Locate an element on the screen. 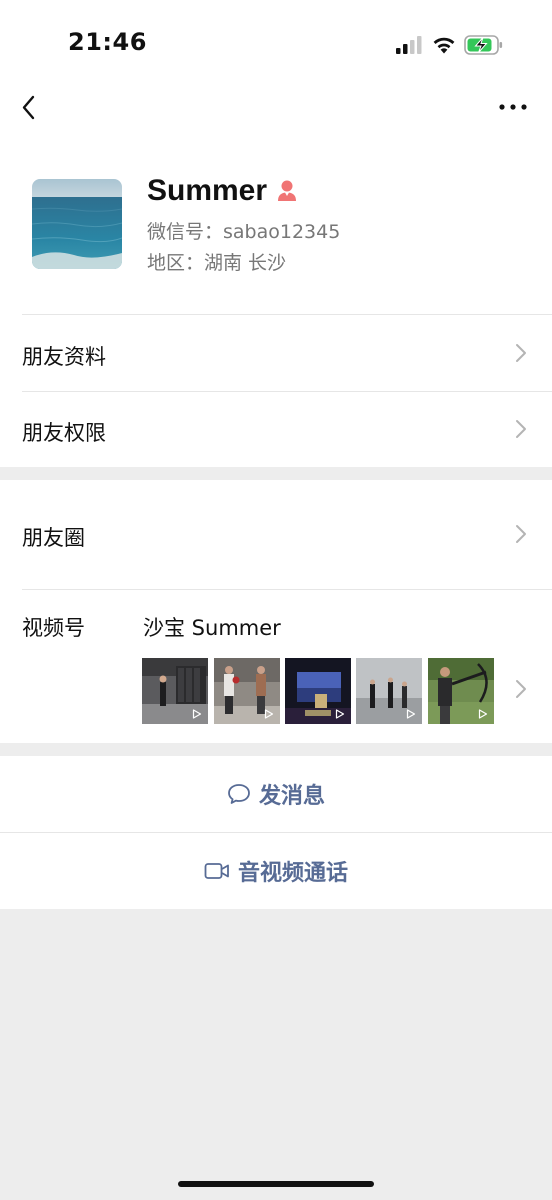 The width and height of the screenshot is (552, 1200). av-call-button: 音视频通话 is located at coordinates (276, 871).